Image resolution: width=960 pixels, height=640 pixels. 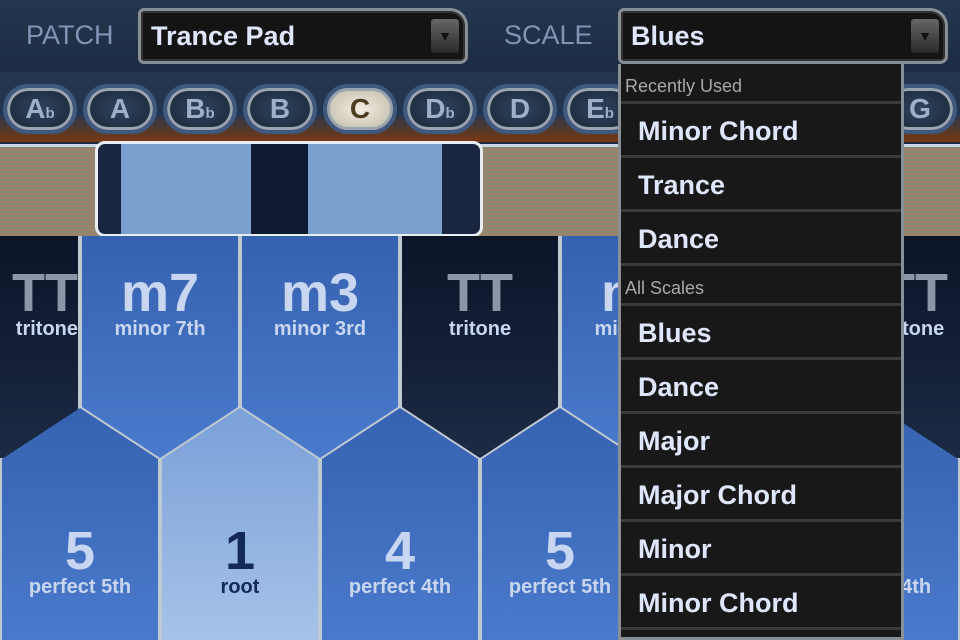 What do you see at coordinates (761, 333) in the screenshot?
I see `dropdown-item: Blues` at bounding box center [761, 333].